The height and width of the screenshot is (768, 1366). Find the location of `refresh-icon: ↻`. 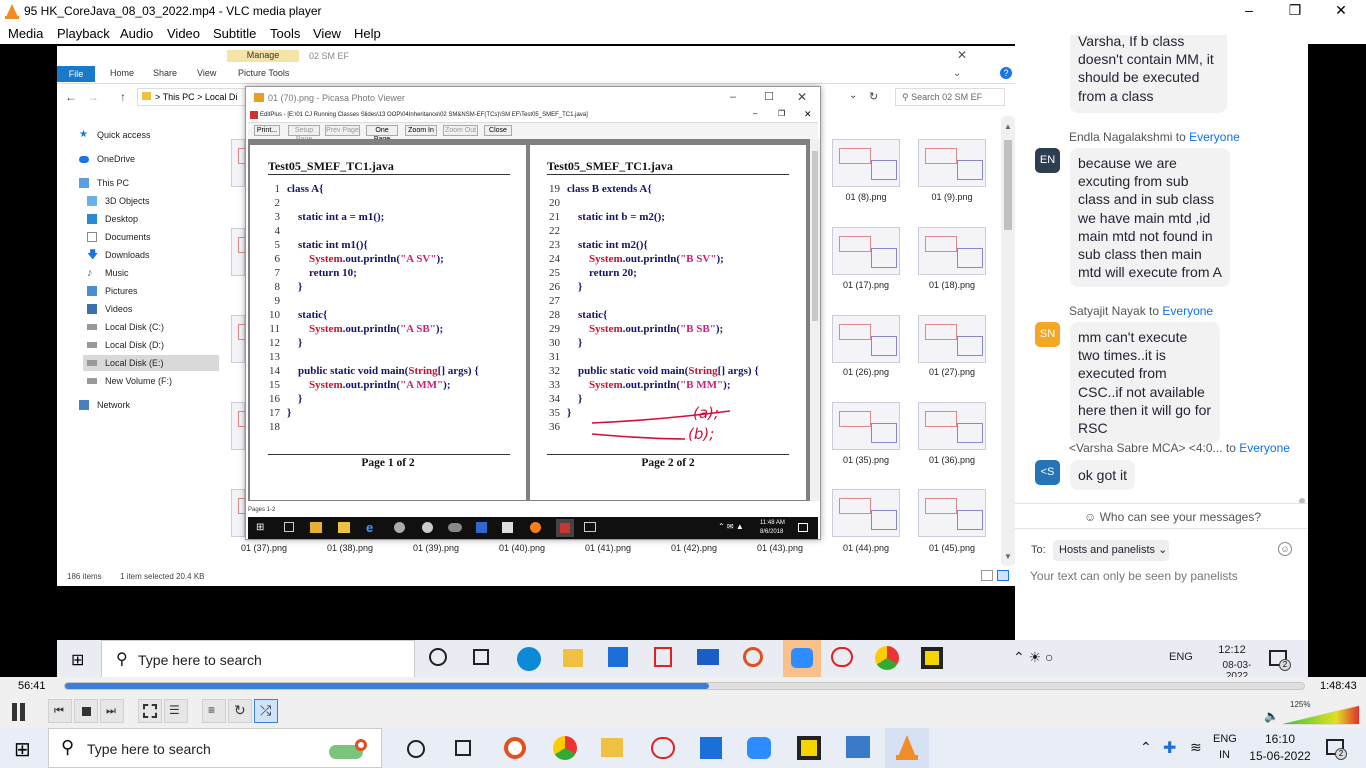

refresh-icon: ↻ is located at coordinates (873, 96).